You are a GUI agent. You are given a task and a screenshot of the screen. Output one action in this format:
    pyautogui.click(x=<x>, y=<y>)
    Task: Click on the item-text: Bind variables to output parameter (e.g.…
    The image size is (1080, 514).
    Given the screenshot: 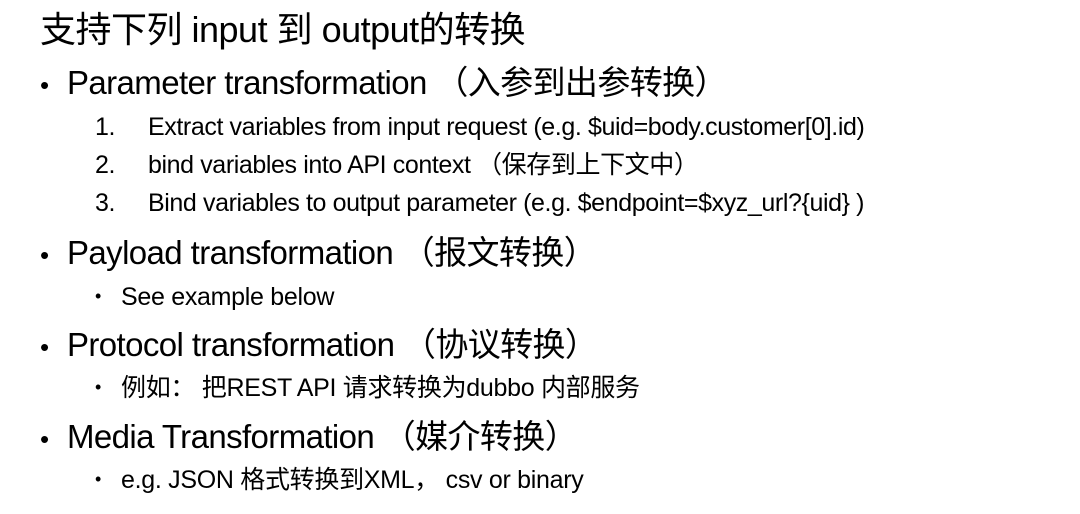 What is the action you would take?
    pyautogui.click(x=506, y=203)
    